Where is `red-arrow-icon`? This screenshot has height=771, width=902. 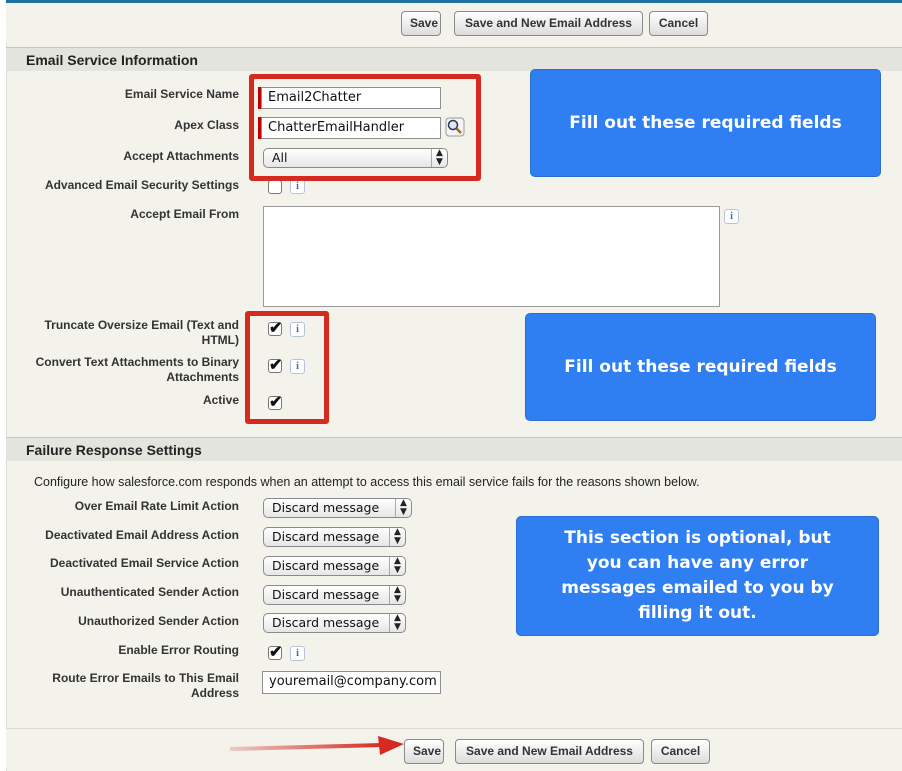
red-arrow-icon is located at coordinates (316, 745).